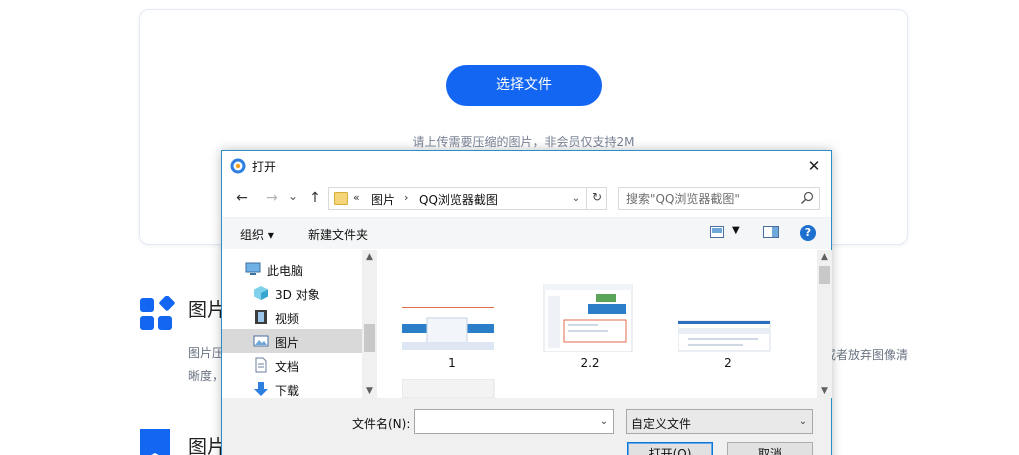 The image size is (1019, 455). Describe the element at coordinates (261, 365) in the screenshot. I see `documents-icon` at that location.